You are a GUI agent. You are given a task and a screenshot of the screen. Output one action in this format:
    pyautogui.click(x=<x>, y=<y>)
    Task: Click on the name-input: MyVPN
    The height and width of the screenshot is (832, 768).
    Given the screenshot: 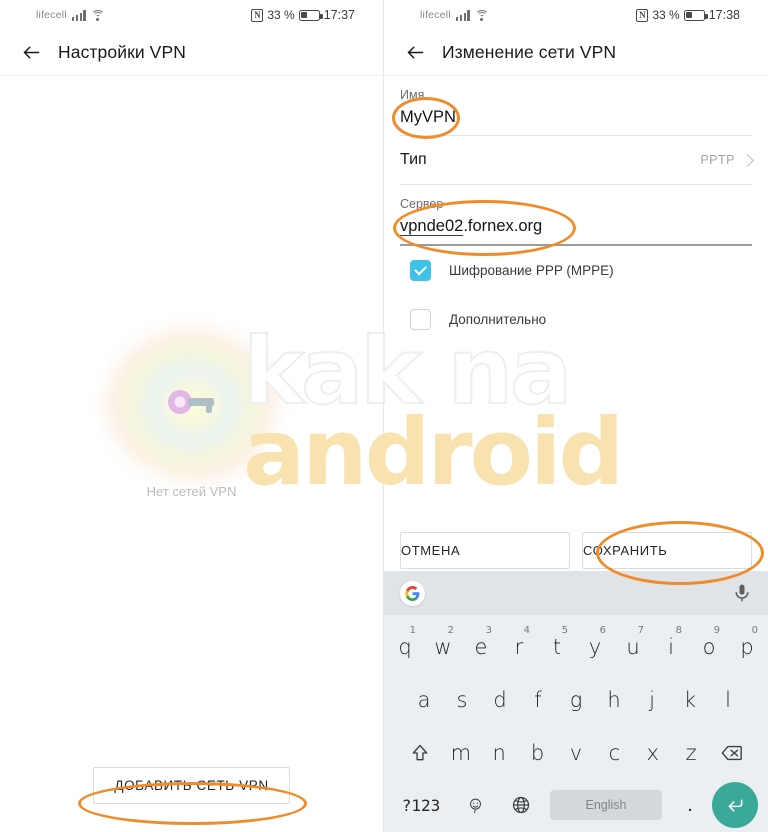 What is the action you would take?
    pyautogui.click(x=576, y=118)
    